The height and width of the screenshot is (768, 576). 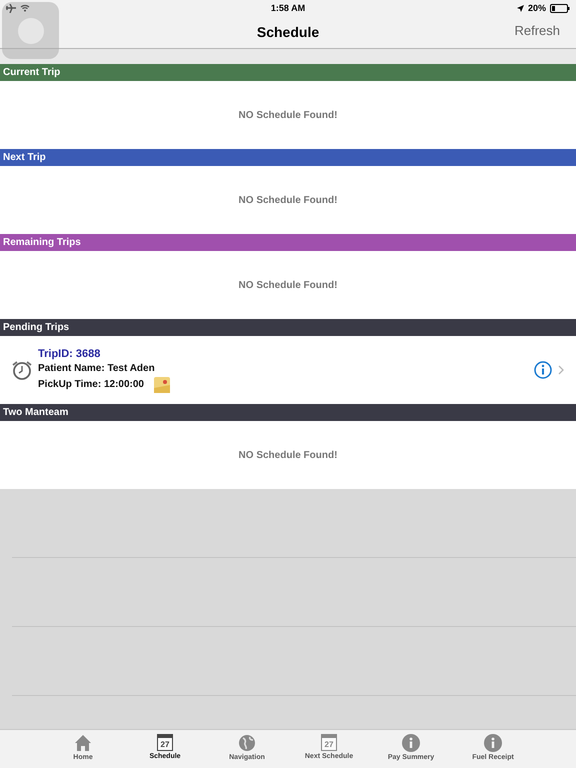 What do you see at coordinates (288, 242) in the screenshot?
I see `section-header: Remaining Trips` at bounding box center [288, 242].